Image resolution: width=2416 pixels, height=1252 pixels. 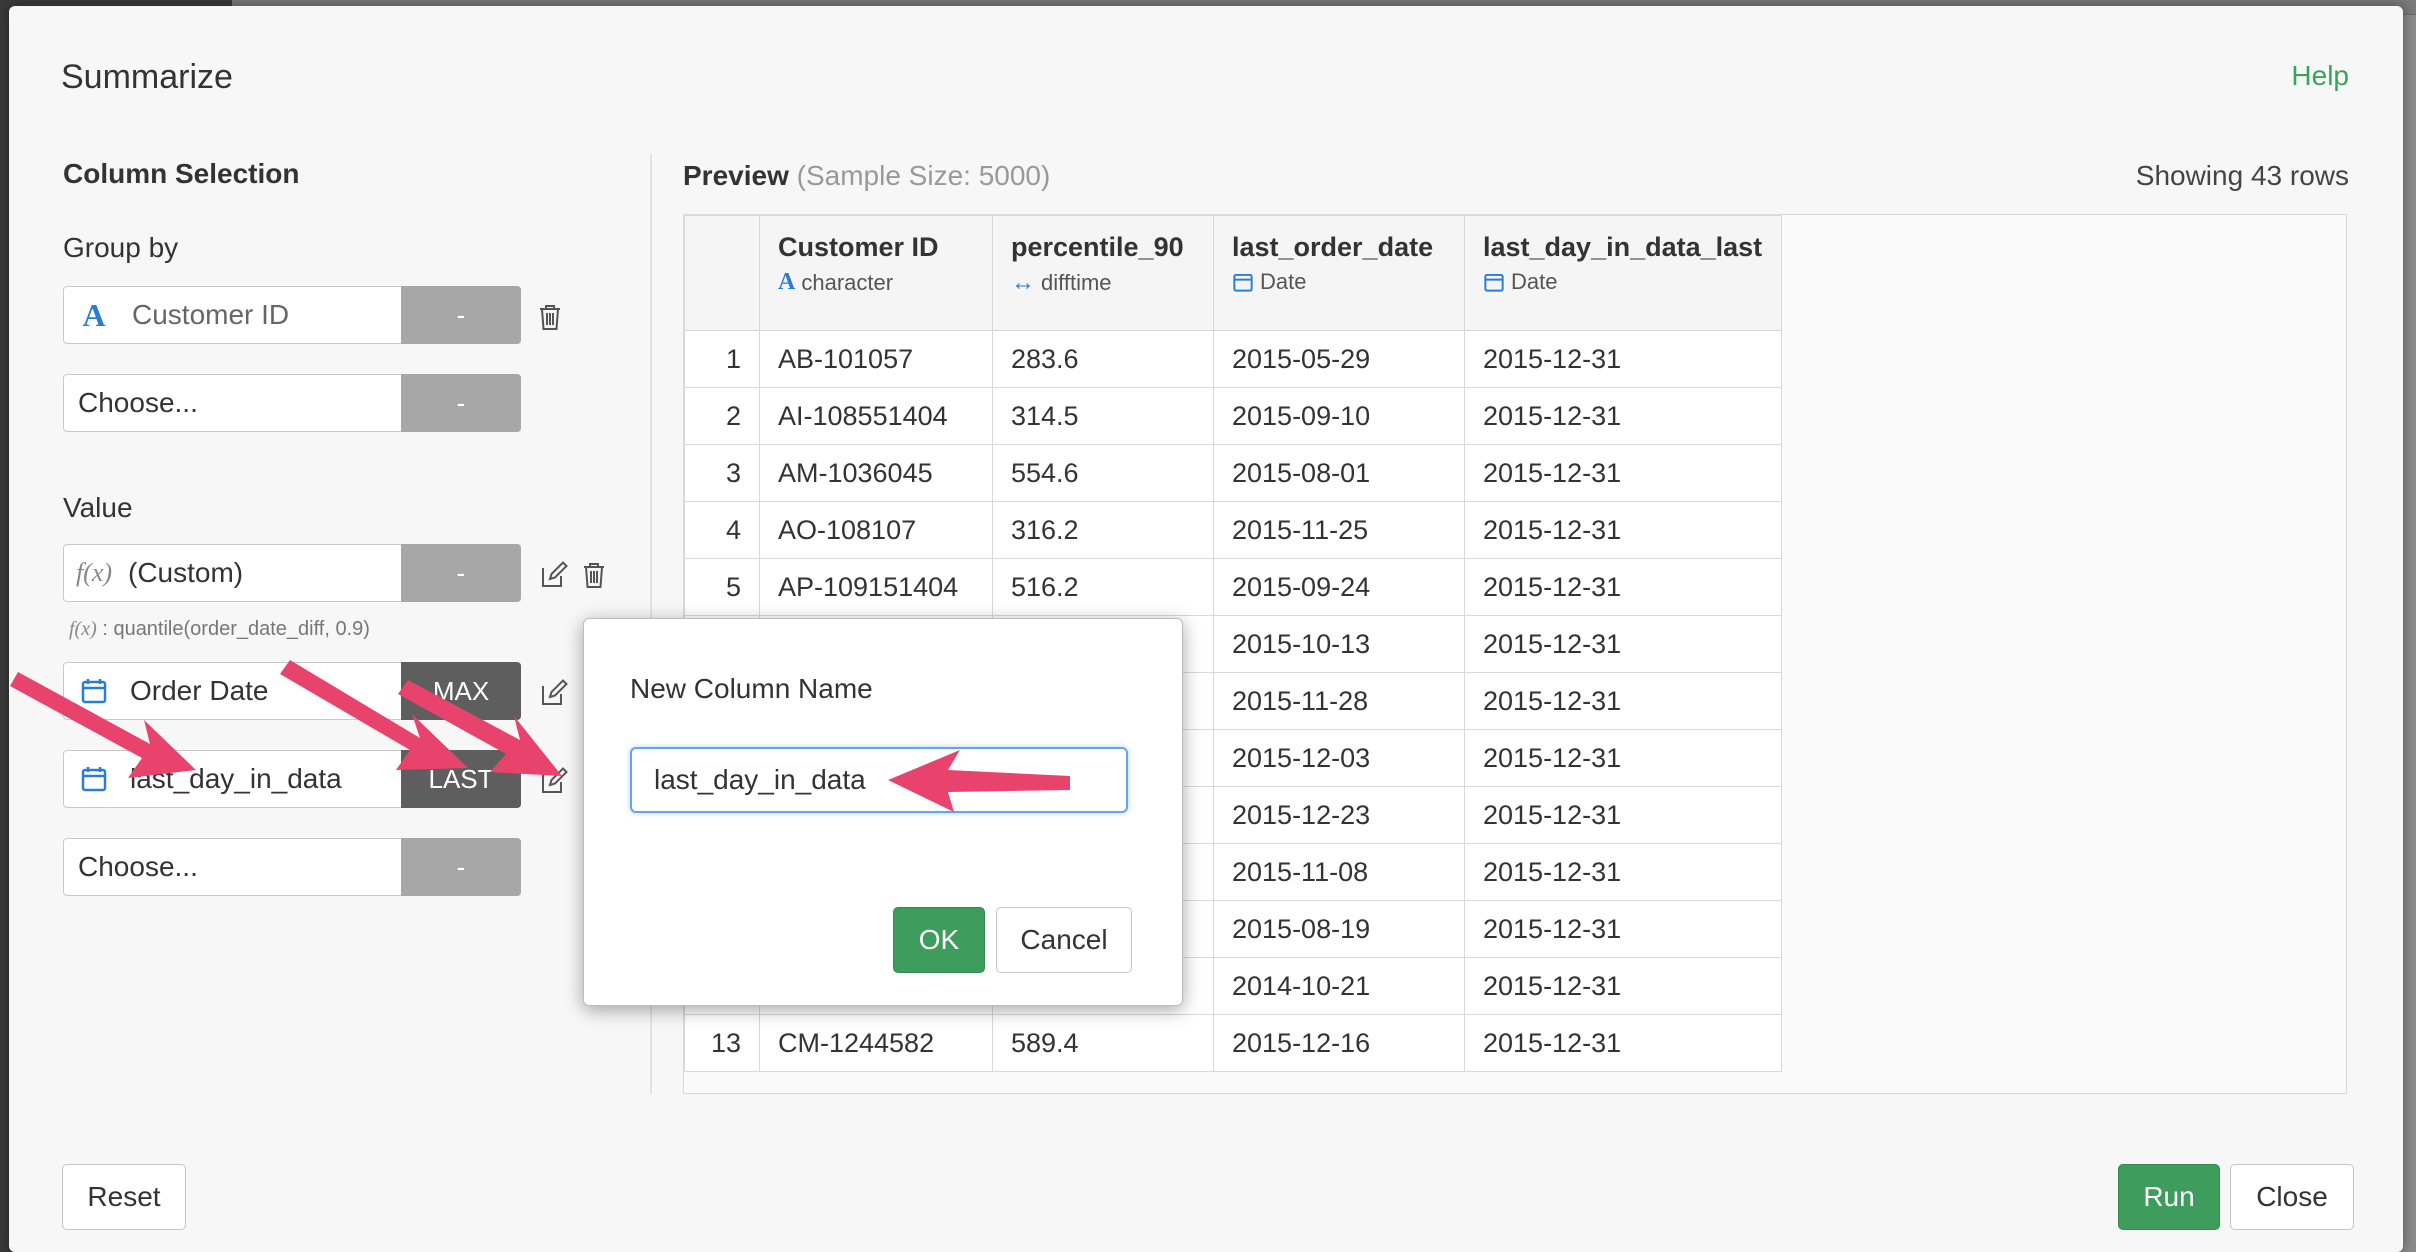 I want to click on row-number: 3, so click(x=722, y=473).